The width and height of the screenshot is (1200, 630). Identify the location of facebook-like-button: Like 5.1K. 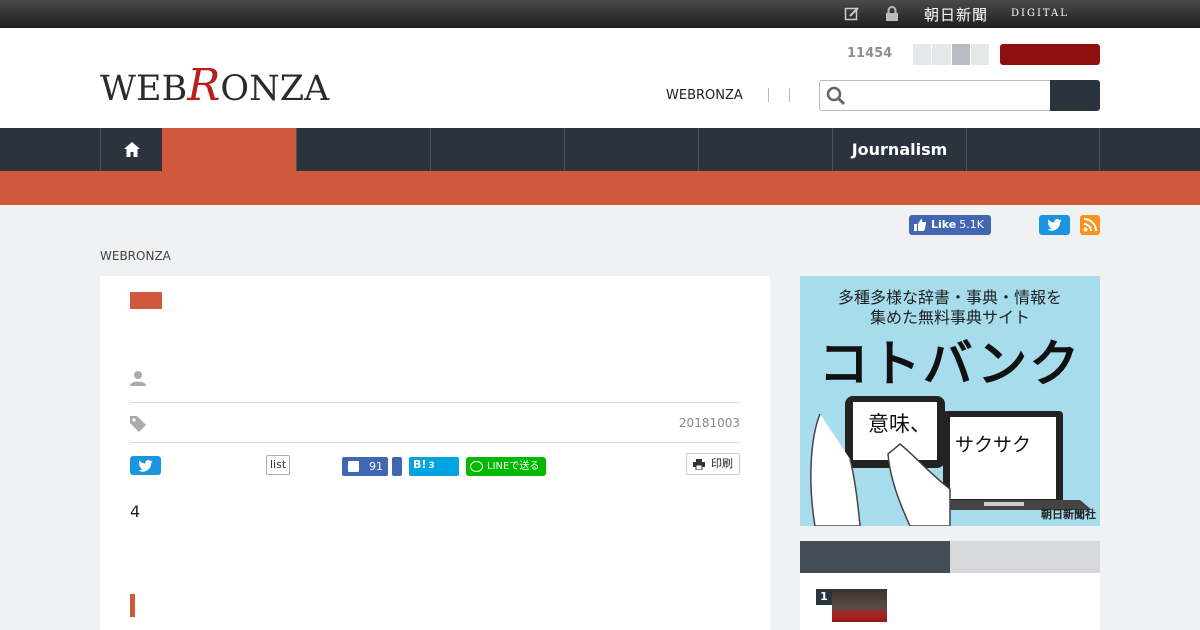
(950, 225).